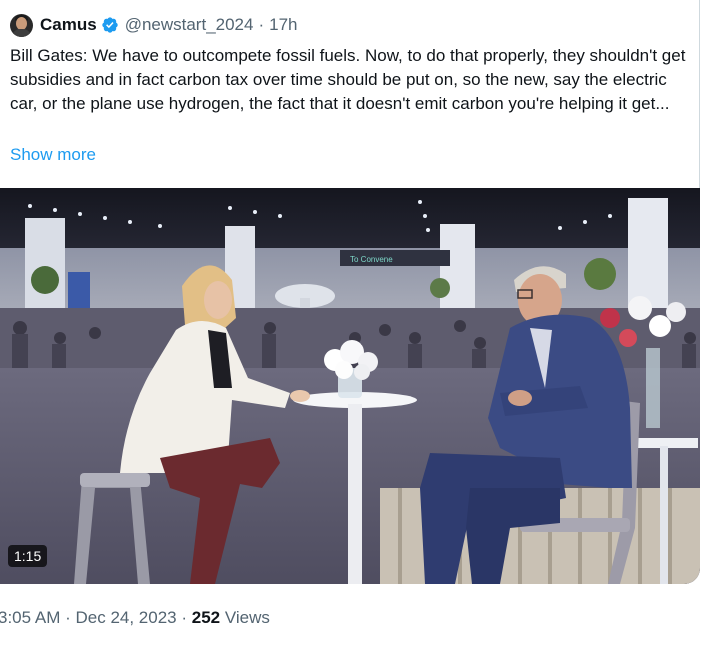  I want to click on tweet-time: 3:05 AM, so click(30, 617).